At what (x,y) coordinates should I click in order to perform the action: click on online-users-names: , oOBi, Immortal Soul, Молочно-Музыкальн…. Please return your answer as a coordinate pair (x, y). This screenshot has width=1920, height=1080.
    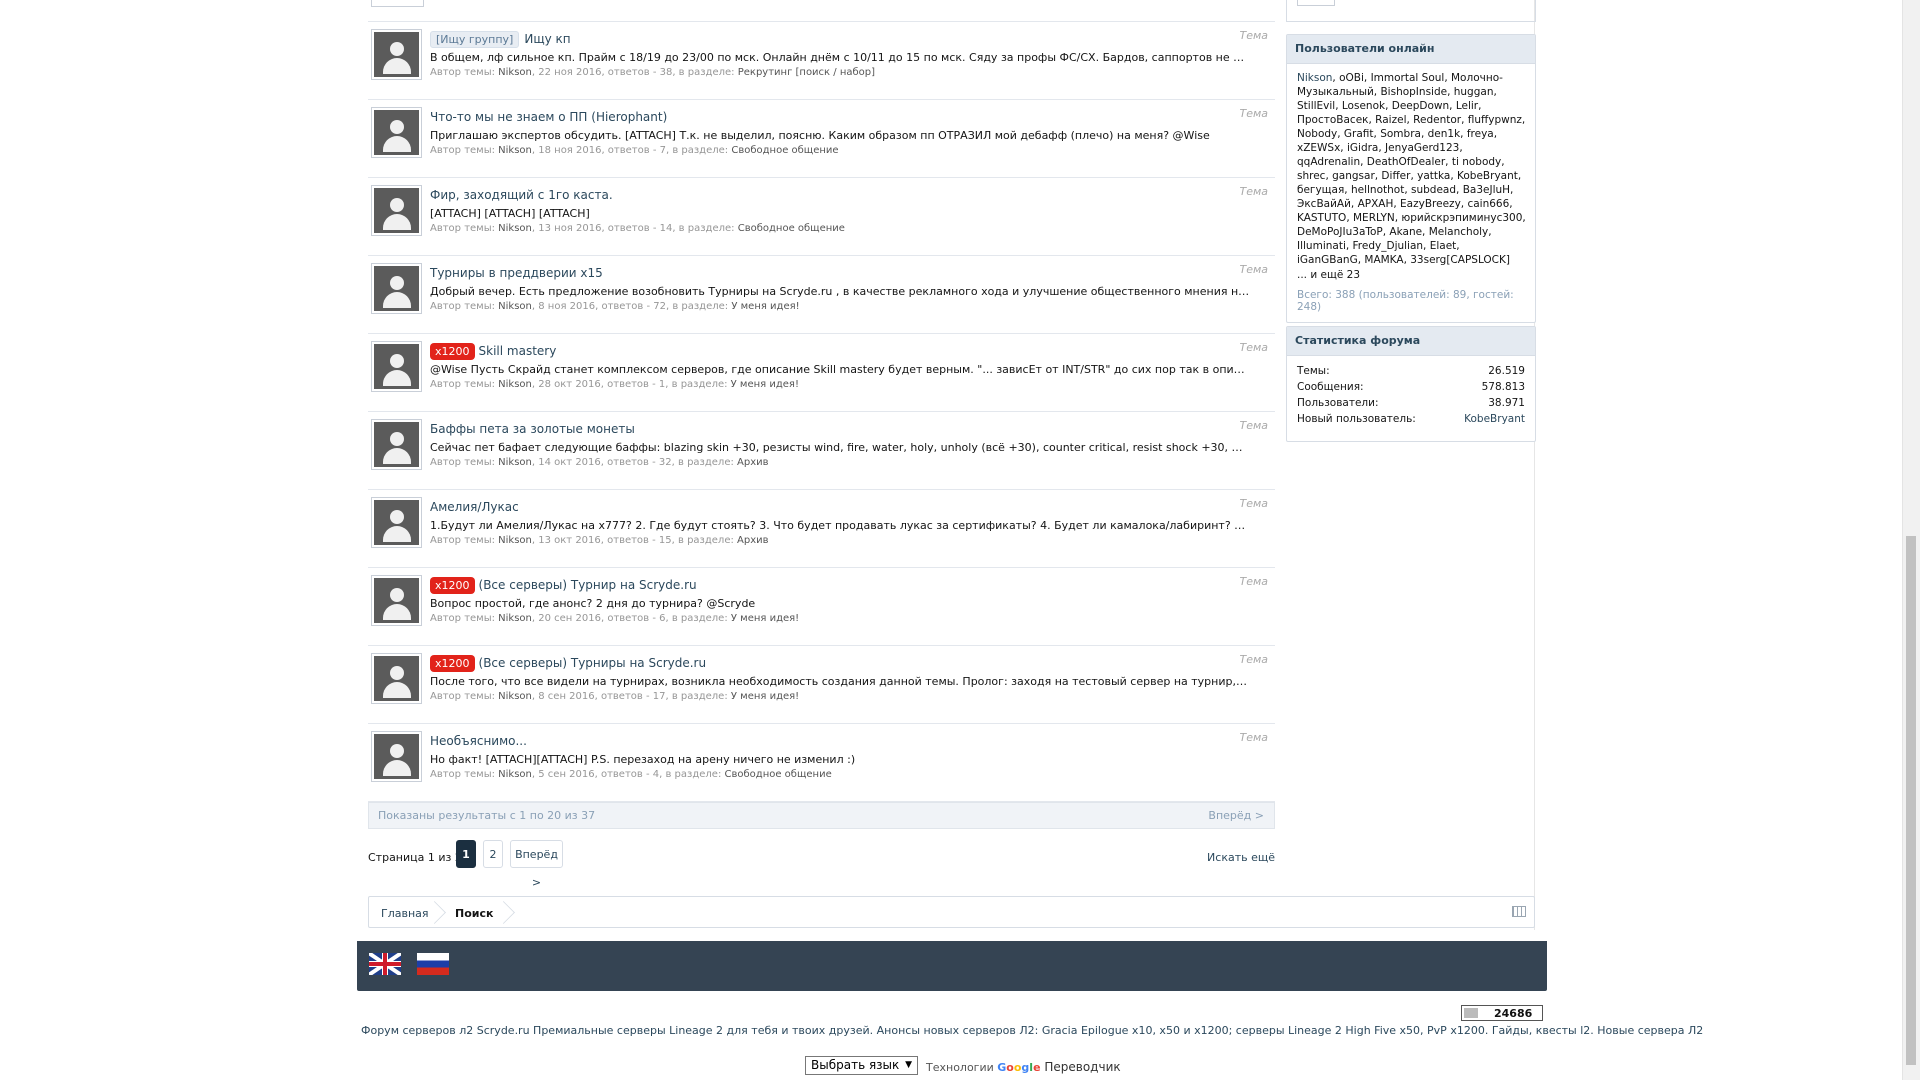
    Looking at the image, I should click on (1411, 169).